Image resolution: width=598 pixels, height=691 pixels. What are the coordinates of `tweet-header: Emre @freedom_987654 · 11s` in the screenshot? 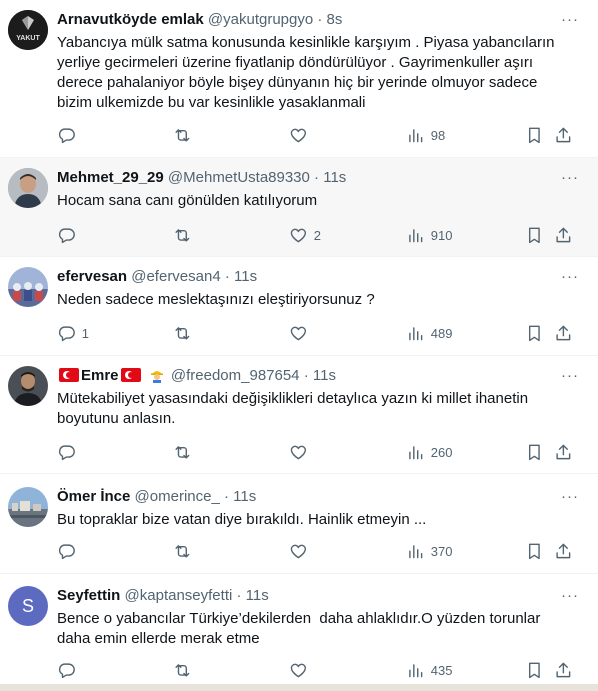 It's located at (307, 376).